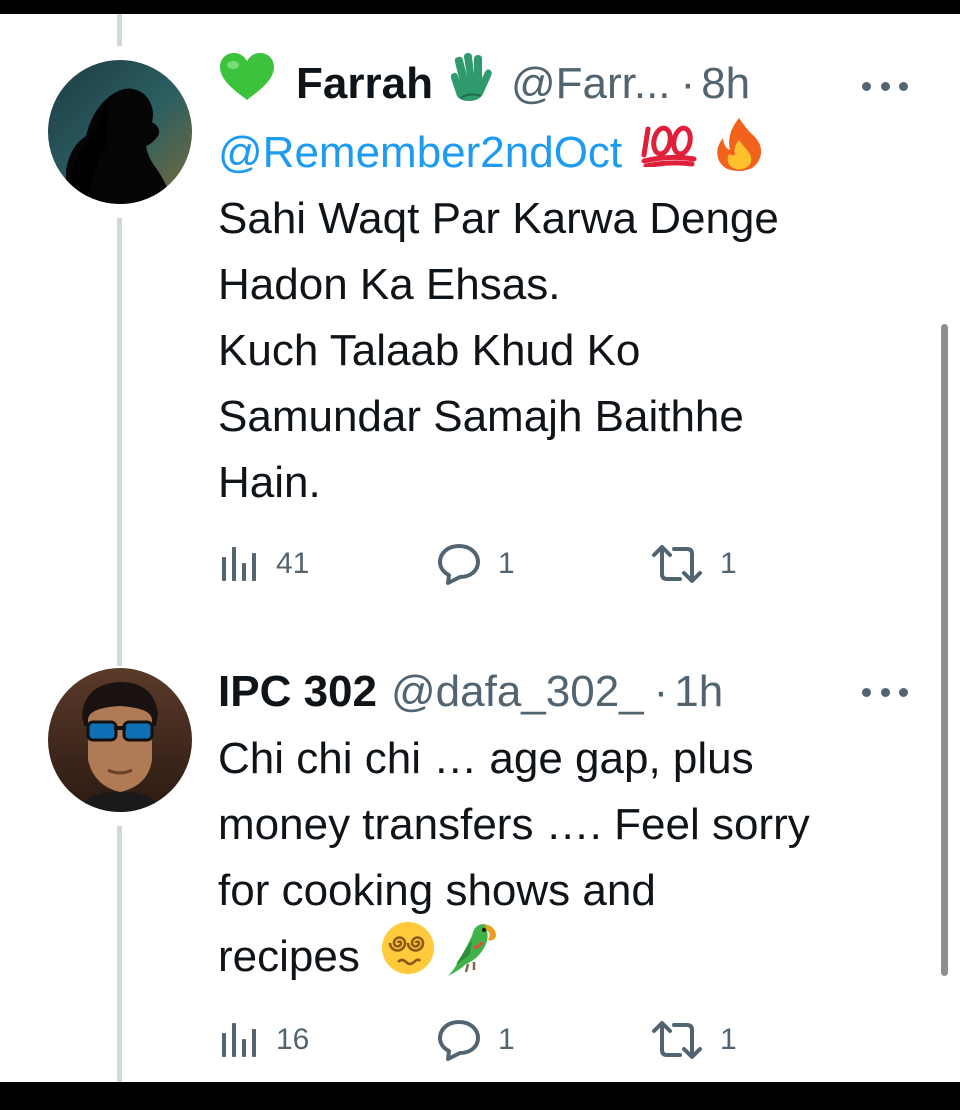 This screenshot has width=960, height=1110. I want to click on timestamp: 1h, so click(698, 692).